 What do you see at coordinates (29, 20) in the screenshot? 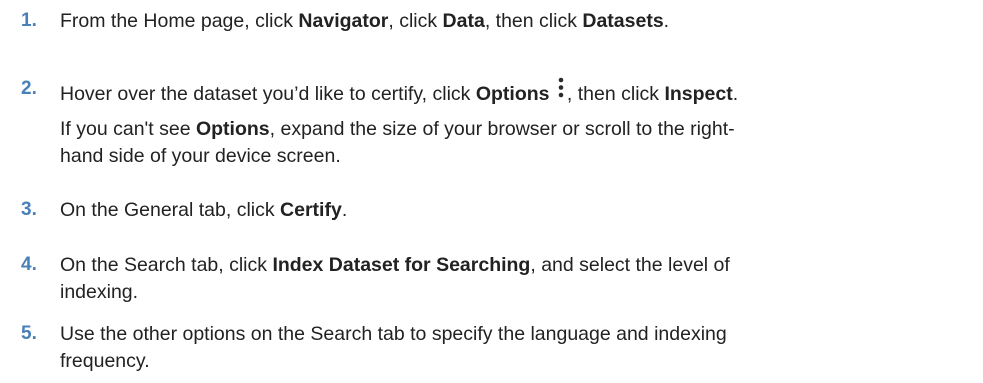
I see `step-number: 1.` at bounding box center [29, 20].